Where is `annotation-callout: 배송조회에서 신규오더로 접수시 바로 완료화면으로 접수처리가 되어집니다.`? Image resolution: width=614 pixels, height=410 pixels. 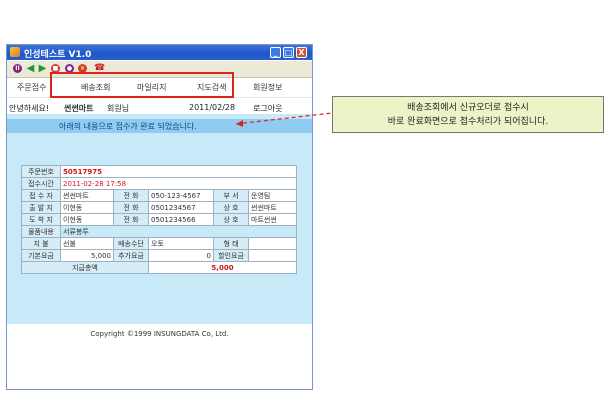
annotation-callout: 배송조회에서 신규오더로 접수시 바로 완료화면으로 접수처리가 되어집니다. is located at coordinates (468, 114).